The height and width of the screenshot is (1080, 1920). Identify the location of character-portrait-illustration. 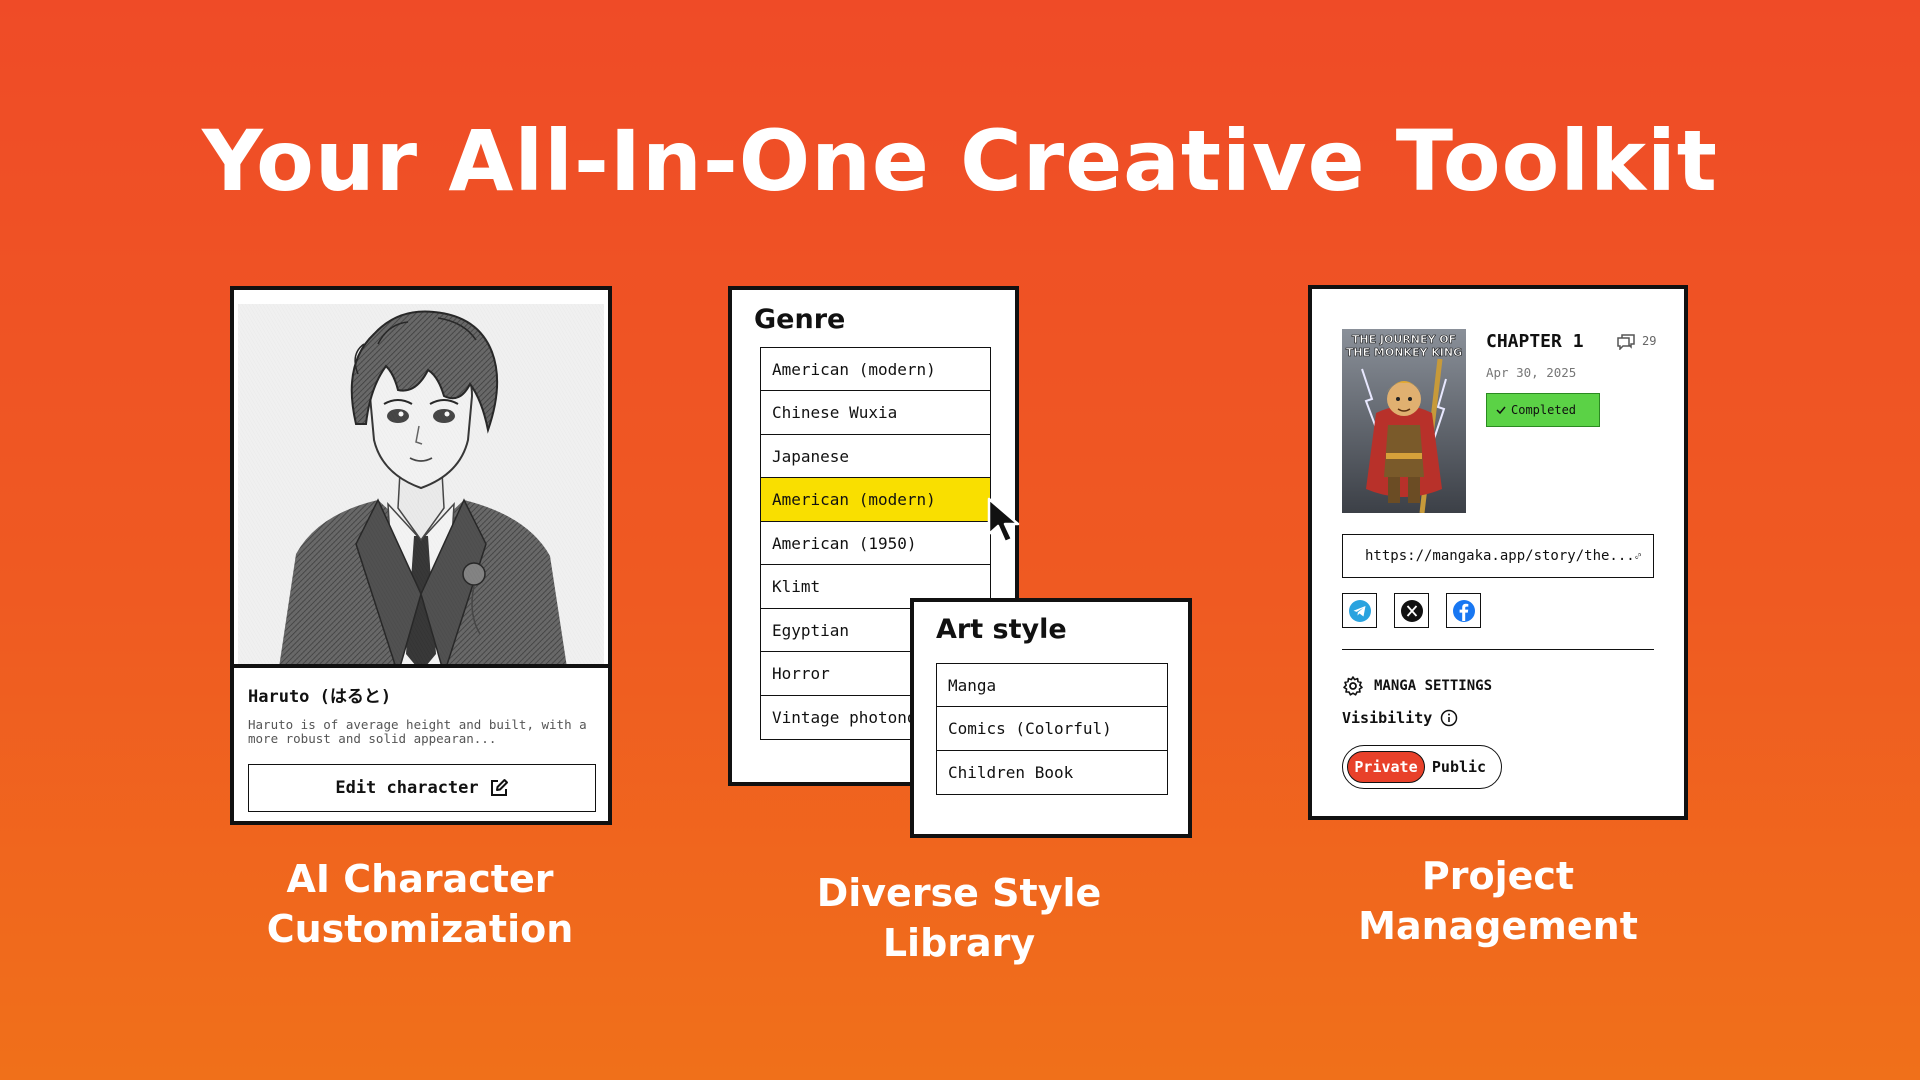
(421, 489).